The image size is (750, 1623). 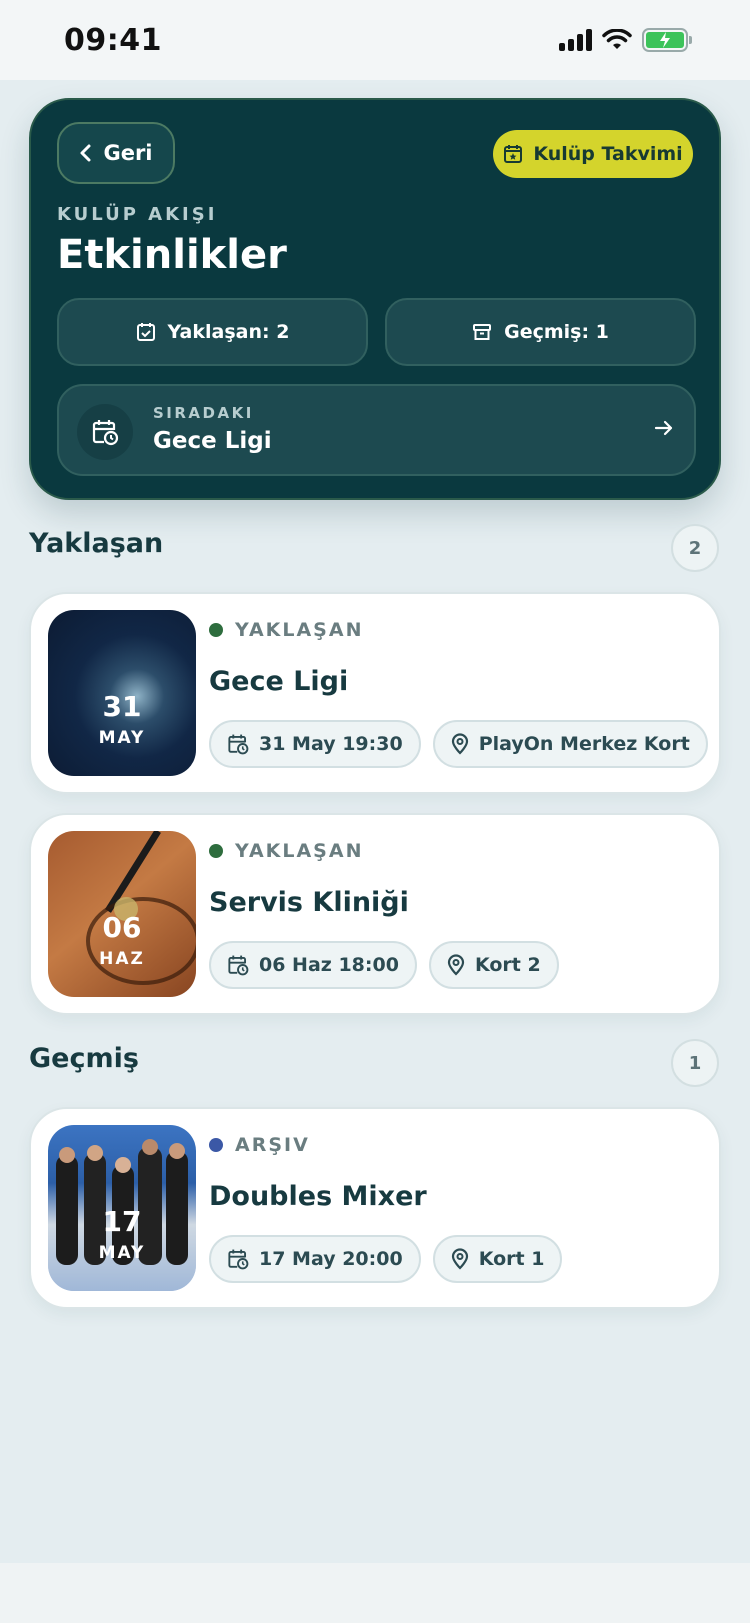 I want to click on event-chips: 31 May 19:30 PlayOn Merkez Kort, so click(x=458, y=744).